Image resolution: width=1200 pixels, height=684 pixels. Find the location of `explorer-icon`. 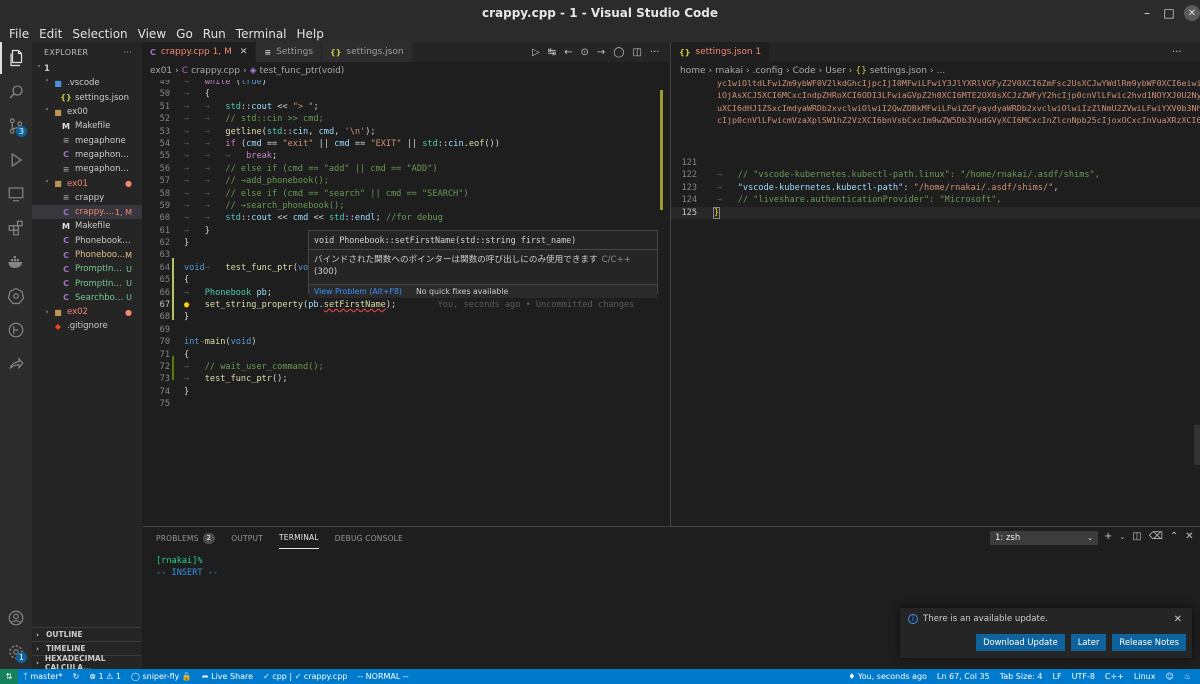

explorer-icon is located at coordinates (16, 58).